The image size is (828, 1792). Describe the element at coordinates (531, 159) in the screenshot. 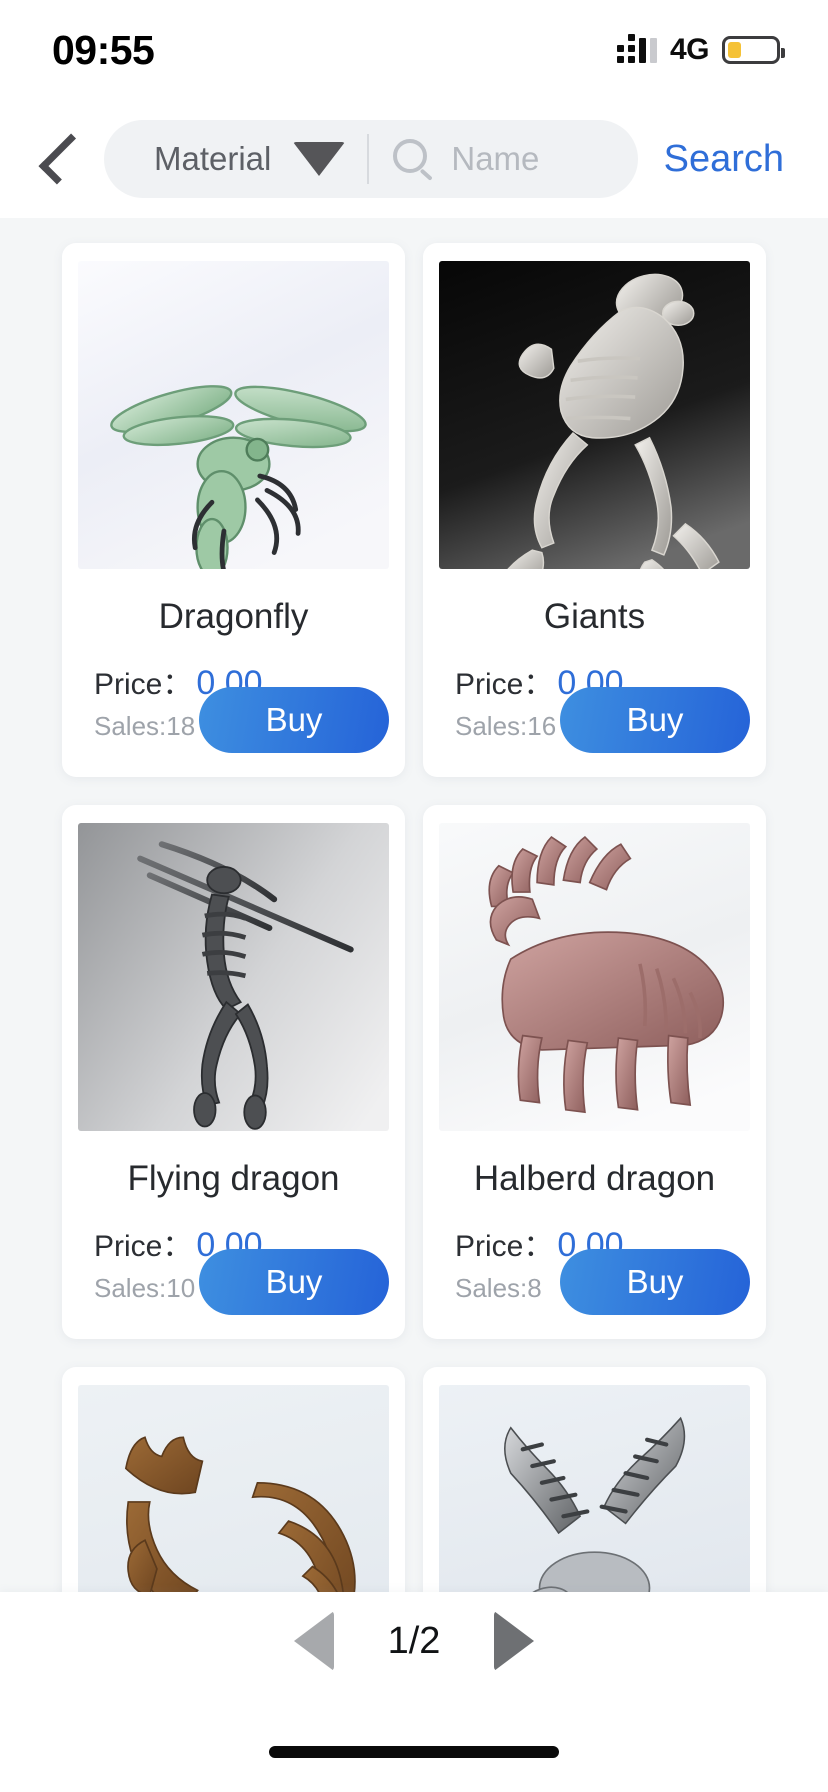

I see `search-input` at that location.